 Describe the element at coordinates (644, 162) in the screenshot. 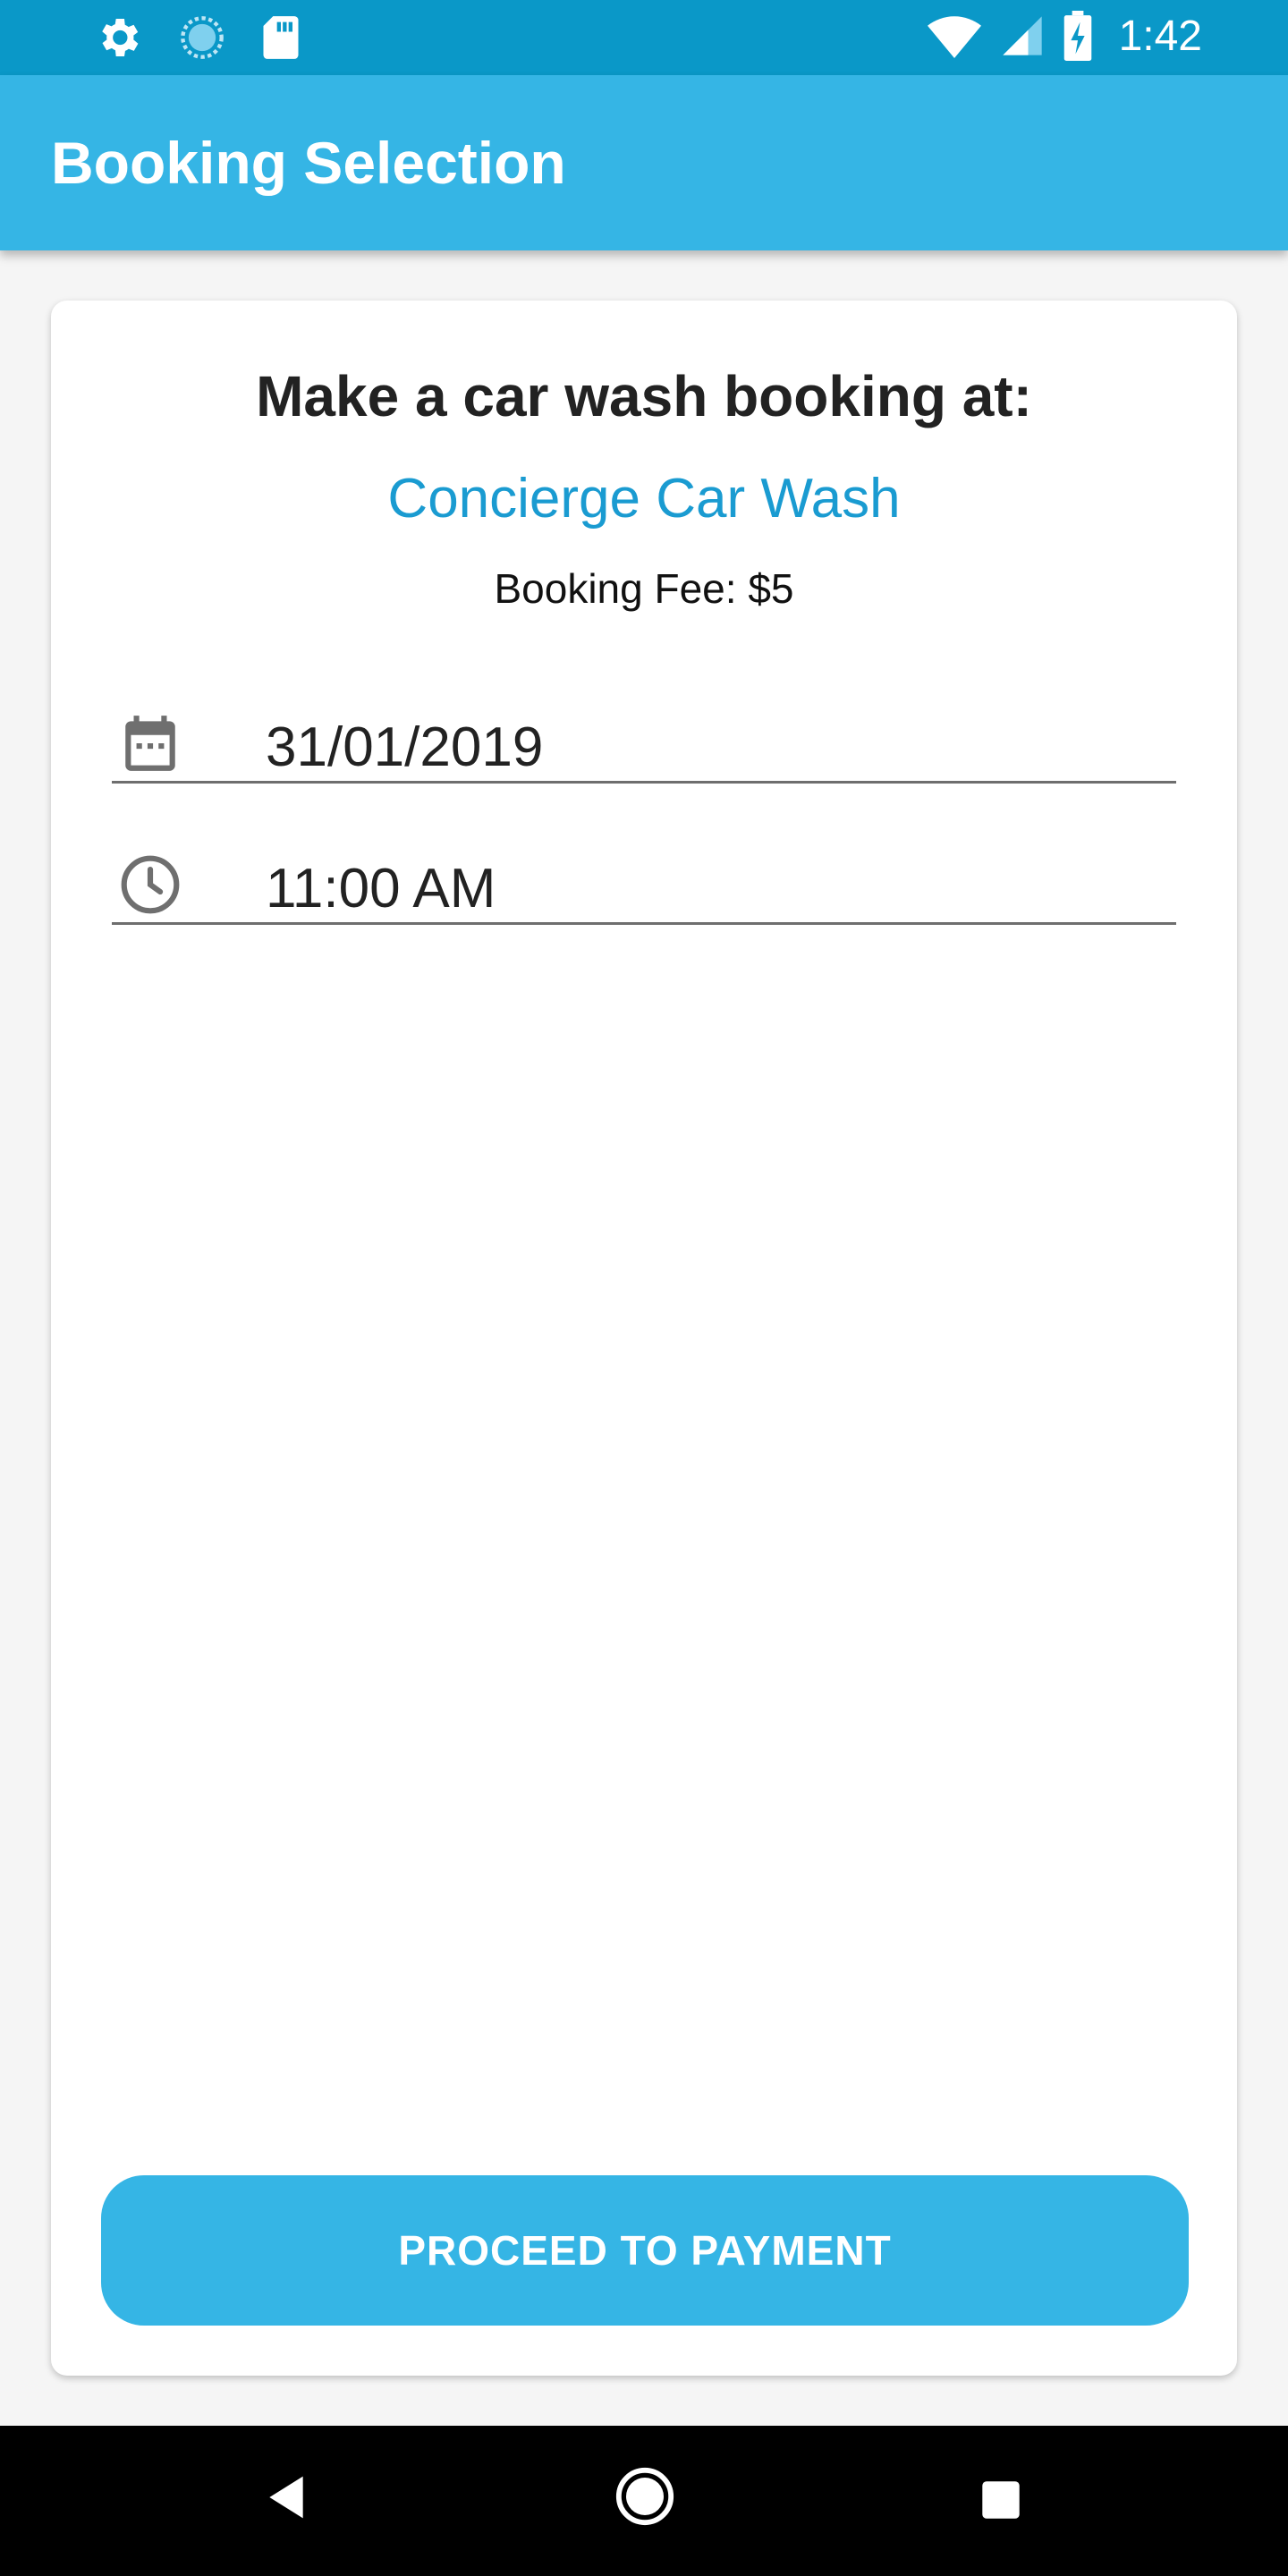

I see `app-bar: Booking Selection` at that location.